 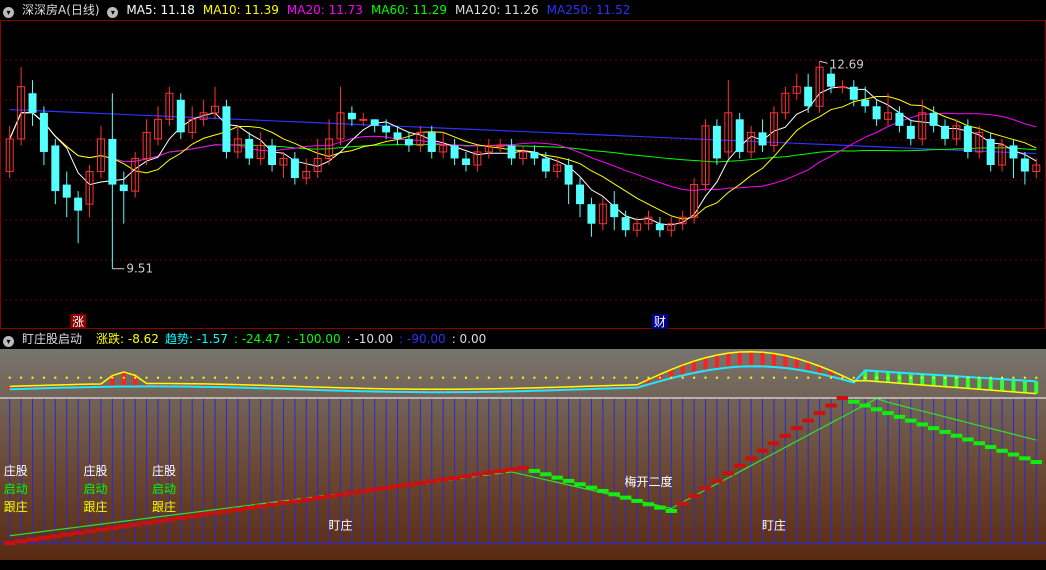 What do you see at coordinates (324, 10) in the screenshot?
I see `ma-legend-item: MA20: 11.73` at bounding box center [324, 10].